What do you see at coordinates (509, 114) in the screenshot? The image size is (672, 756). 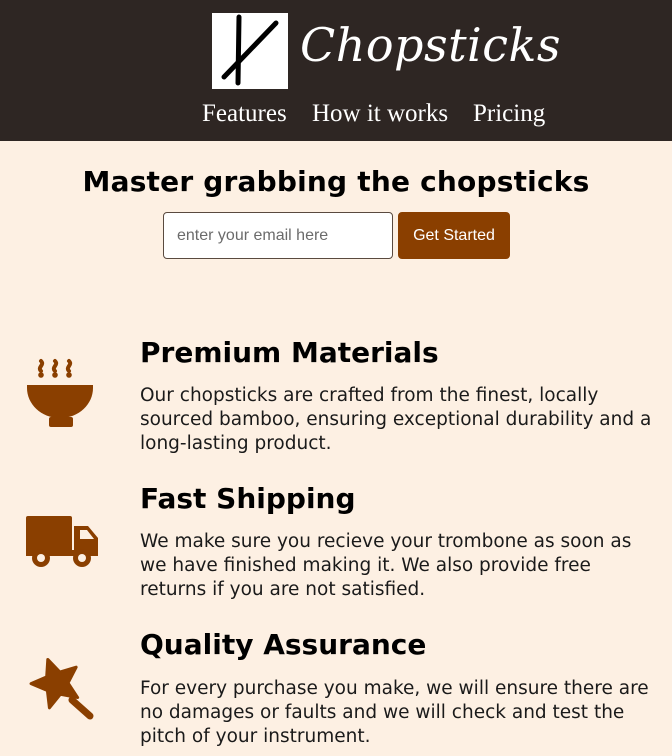 I see `nav-link-pricing: Pricing` at bounding box center [509, 114].